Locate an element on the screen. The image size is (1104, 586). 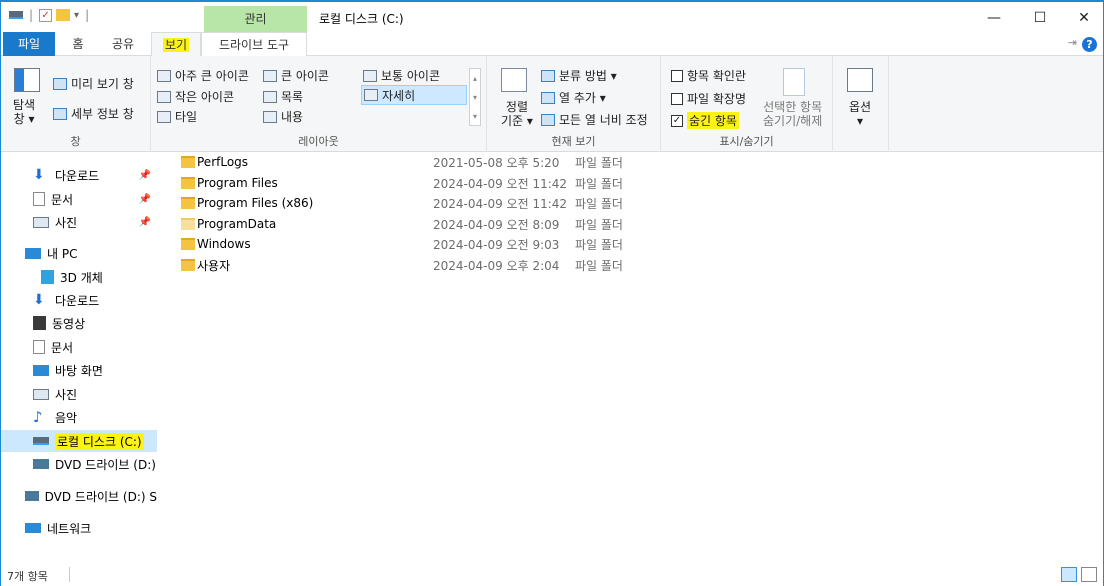
details-view-button is located at coordinates (1069, 574).